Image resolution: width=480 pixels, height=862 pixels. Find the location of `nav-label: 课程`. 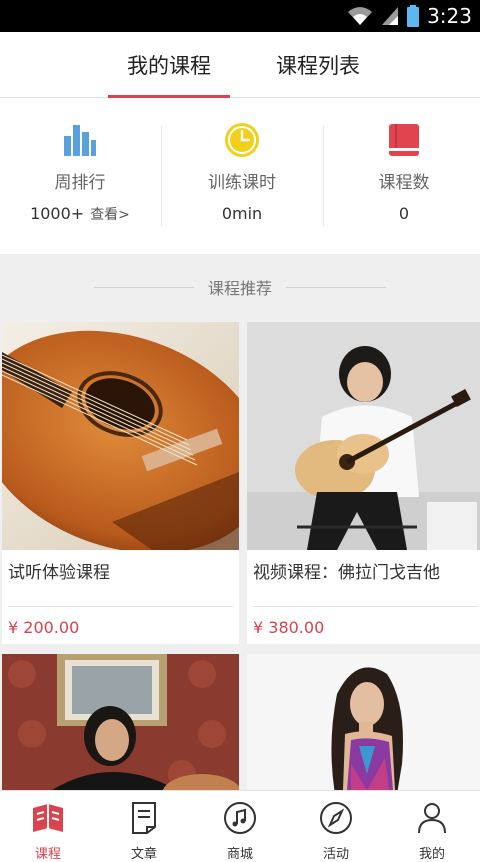

nav-label: 课程 is located at coordinates (47, 854).